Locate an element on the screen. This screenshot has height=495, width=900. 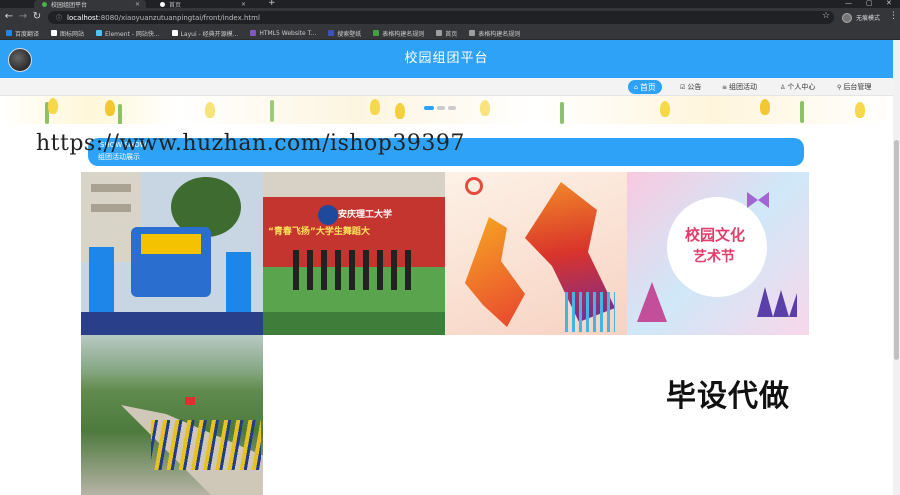
nav-item-home: ⌂ 首页 is located at coordinates (645, 87).